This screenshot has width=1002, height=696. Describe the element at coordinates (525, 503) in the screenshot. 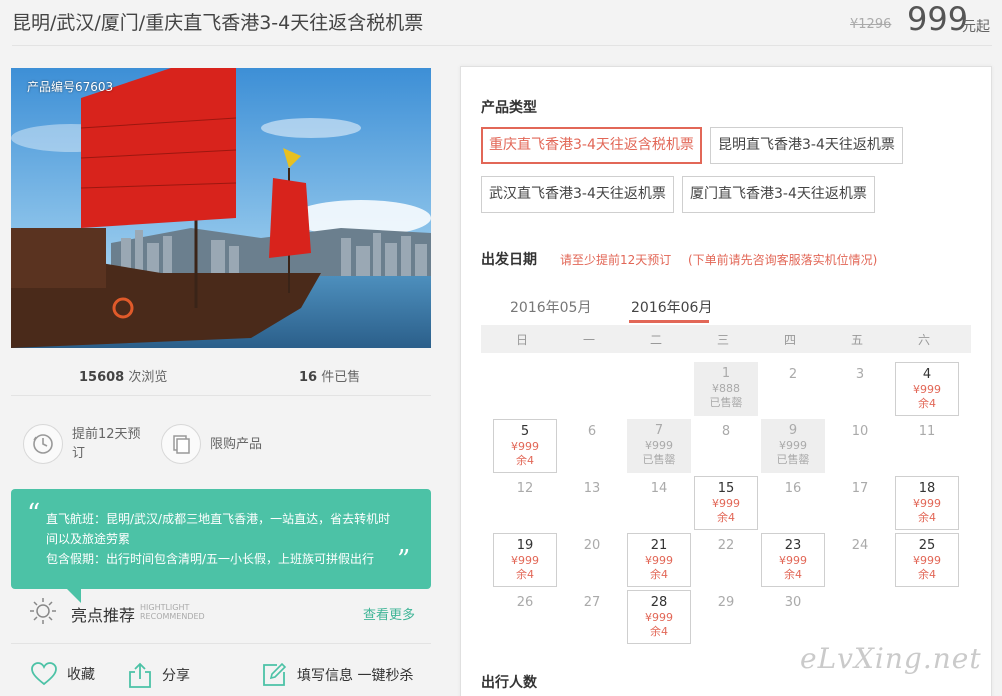

I see `calendar-day: 12` at that location.